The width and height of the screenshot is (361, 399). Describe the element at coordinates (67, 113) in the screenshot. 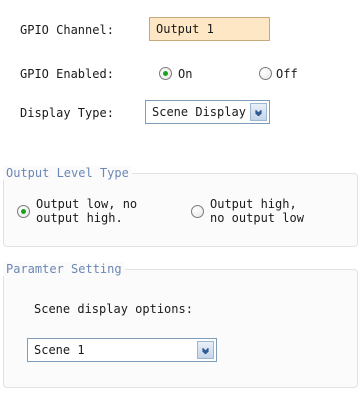

I see `display-type-label: Display Type:` at that location.